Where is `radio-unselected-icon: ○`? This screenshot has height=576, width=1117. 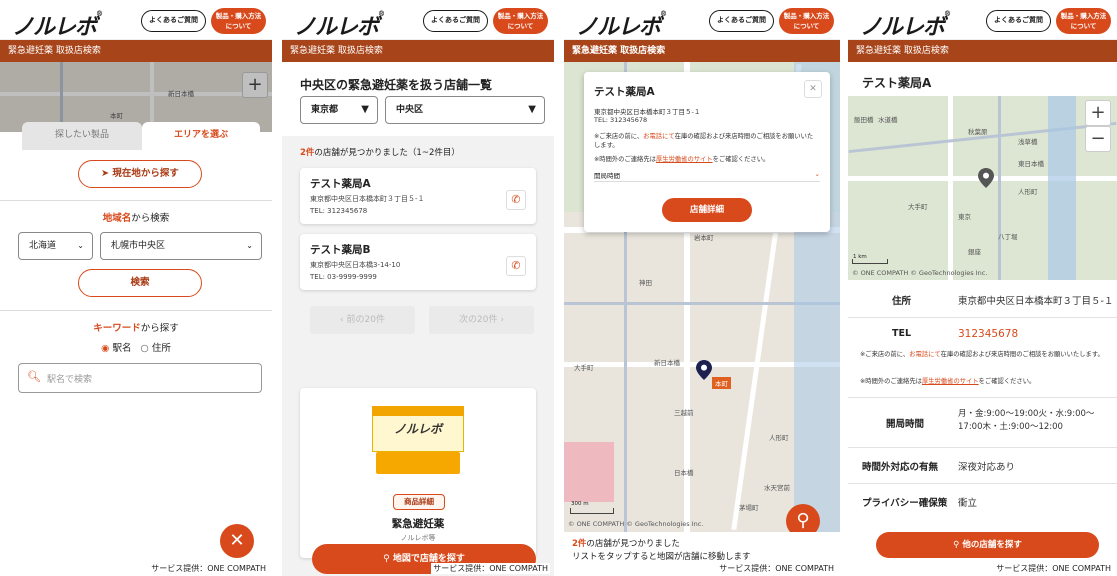
radio-unselected-icon: ○ is located at coordinates (145, 348).